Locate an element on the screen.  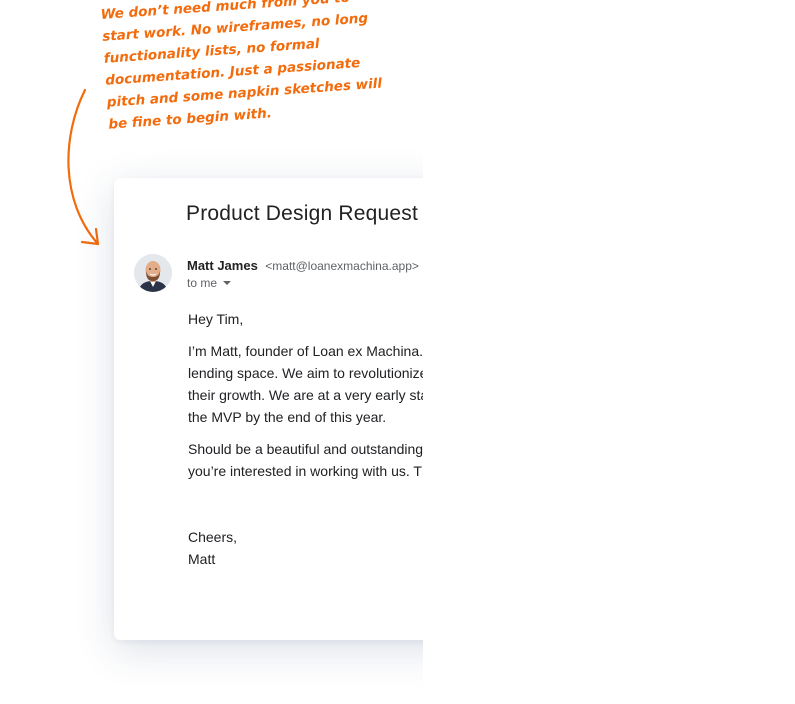
body-line: the MVP by the end of this year. is located at coordinates (287, 417).